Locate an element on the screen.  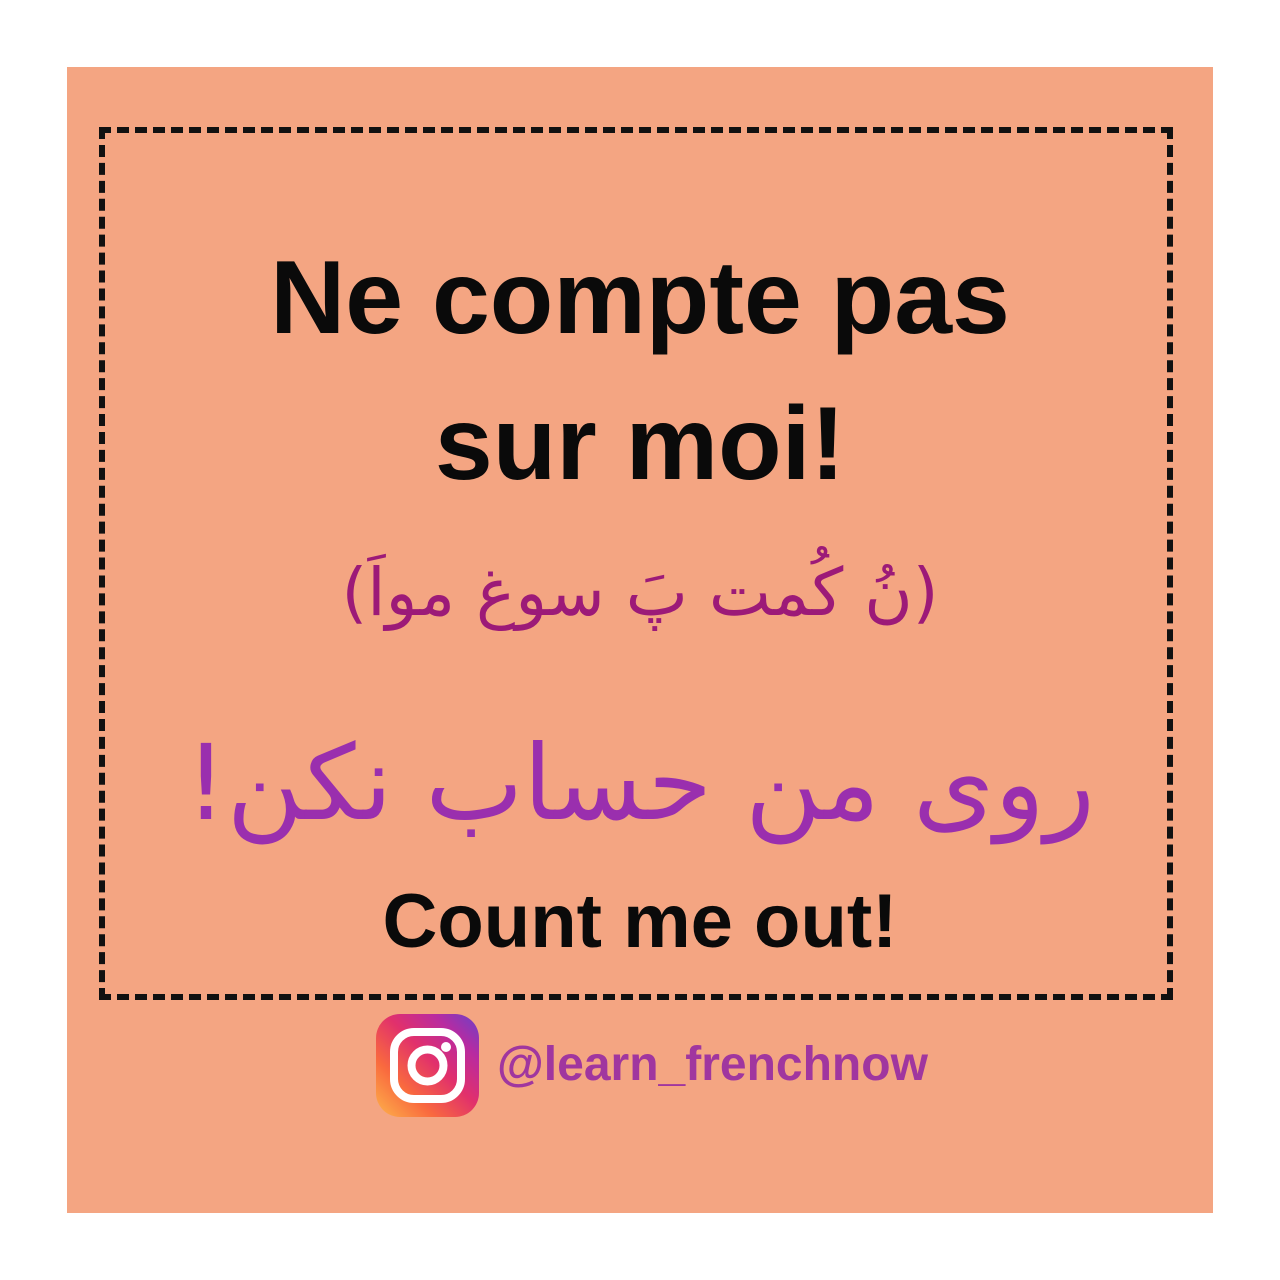
english-translation: Count me out! is located at coordinates (640, 921).